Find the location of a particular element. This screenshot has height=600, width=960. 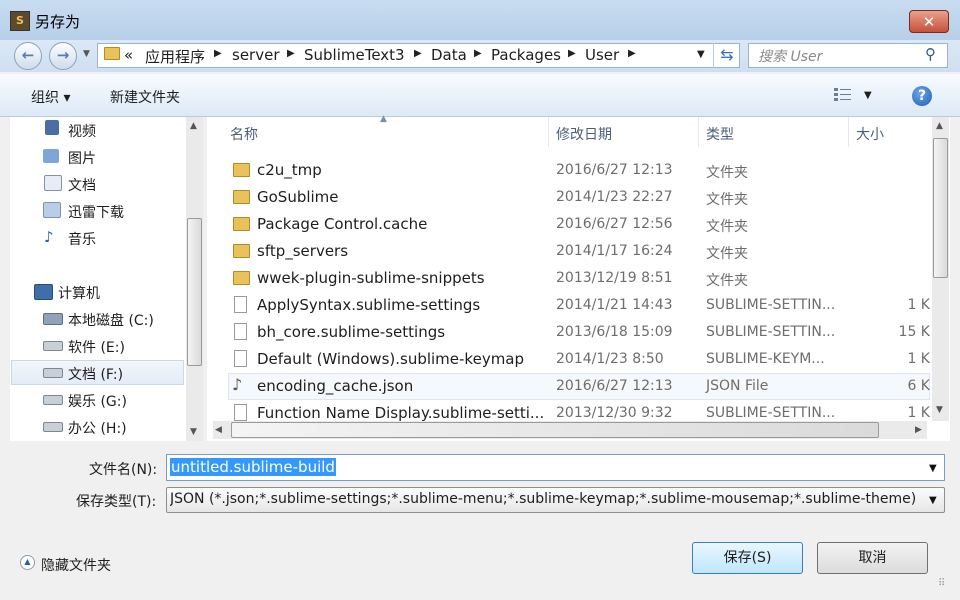

sidebar-item-drive-h: 办公 (H:) is located at coordinates (97, 428).